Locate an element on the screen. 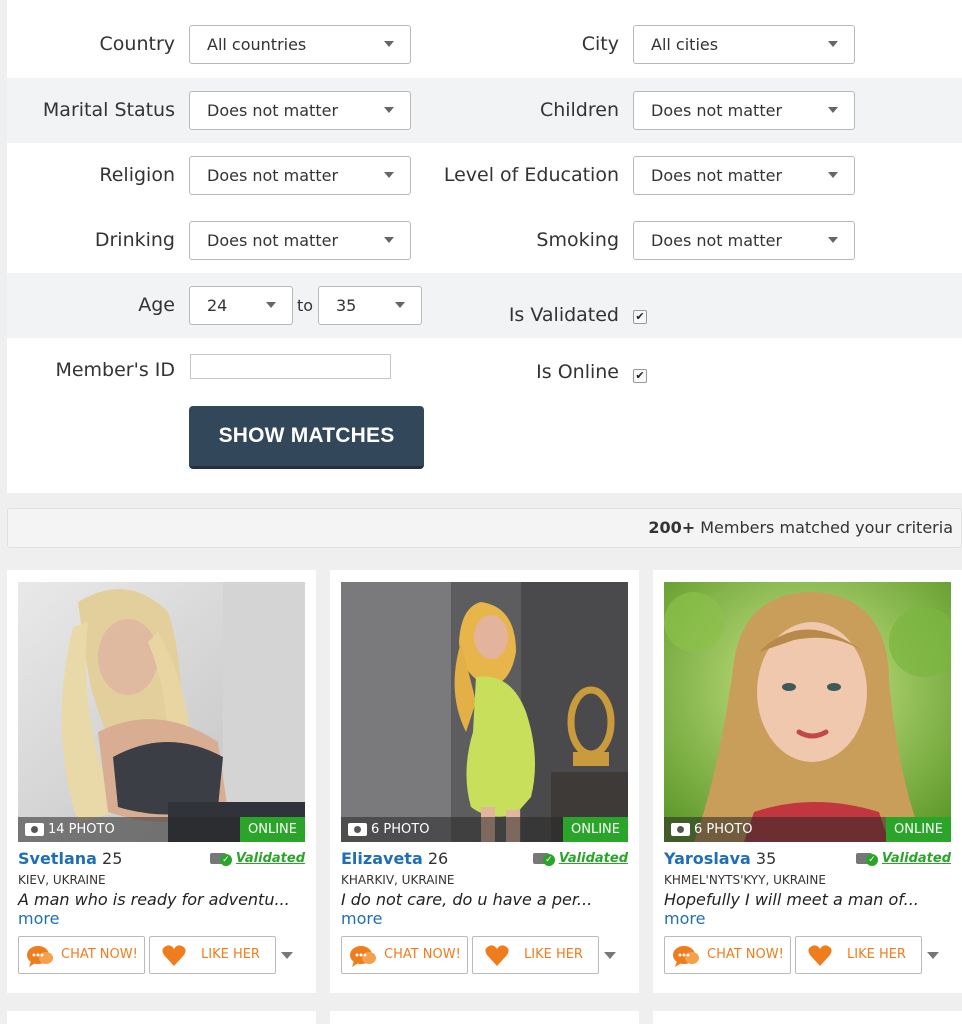 This screenshot has width=962, height=1024. is-validated-label: Is Validated is located at coordinates (563, 315).